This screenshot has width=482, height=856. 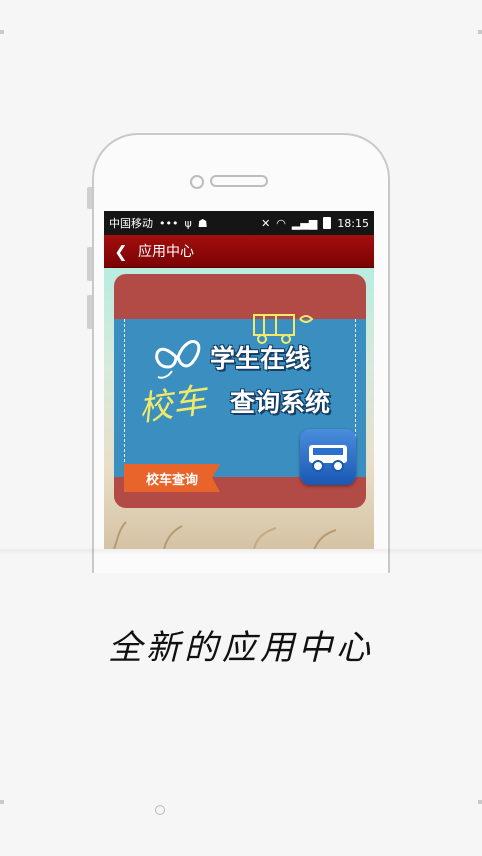 What do you see at coordinates (225, 535) in the screenshot?
I see `grass-decoration` at bounding box center [225, 535].